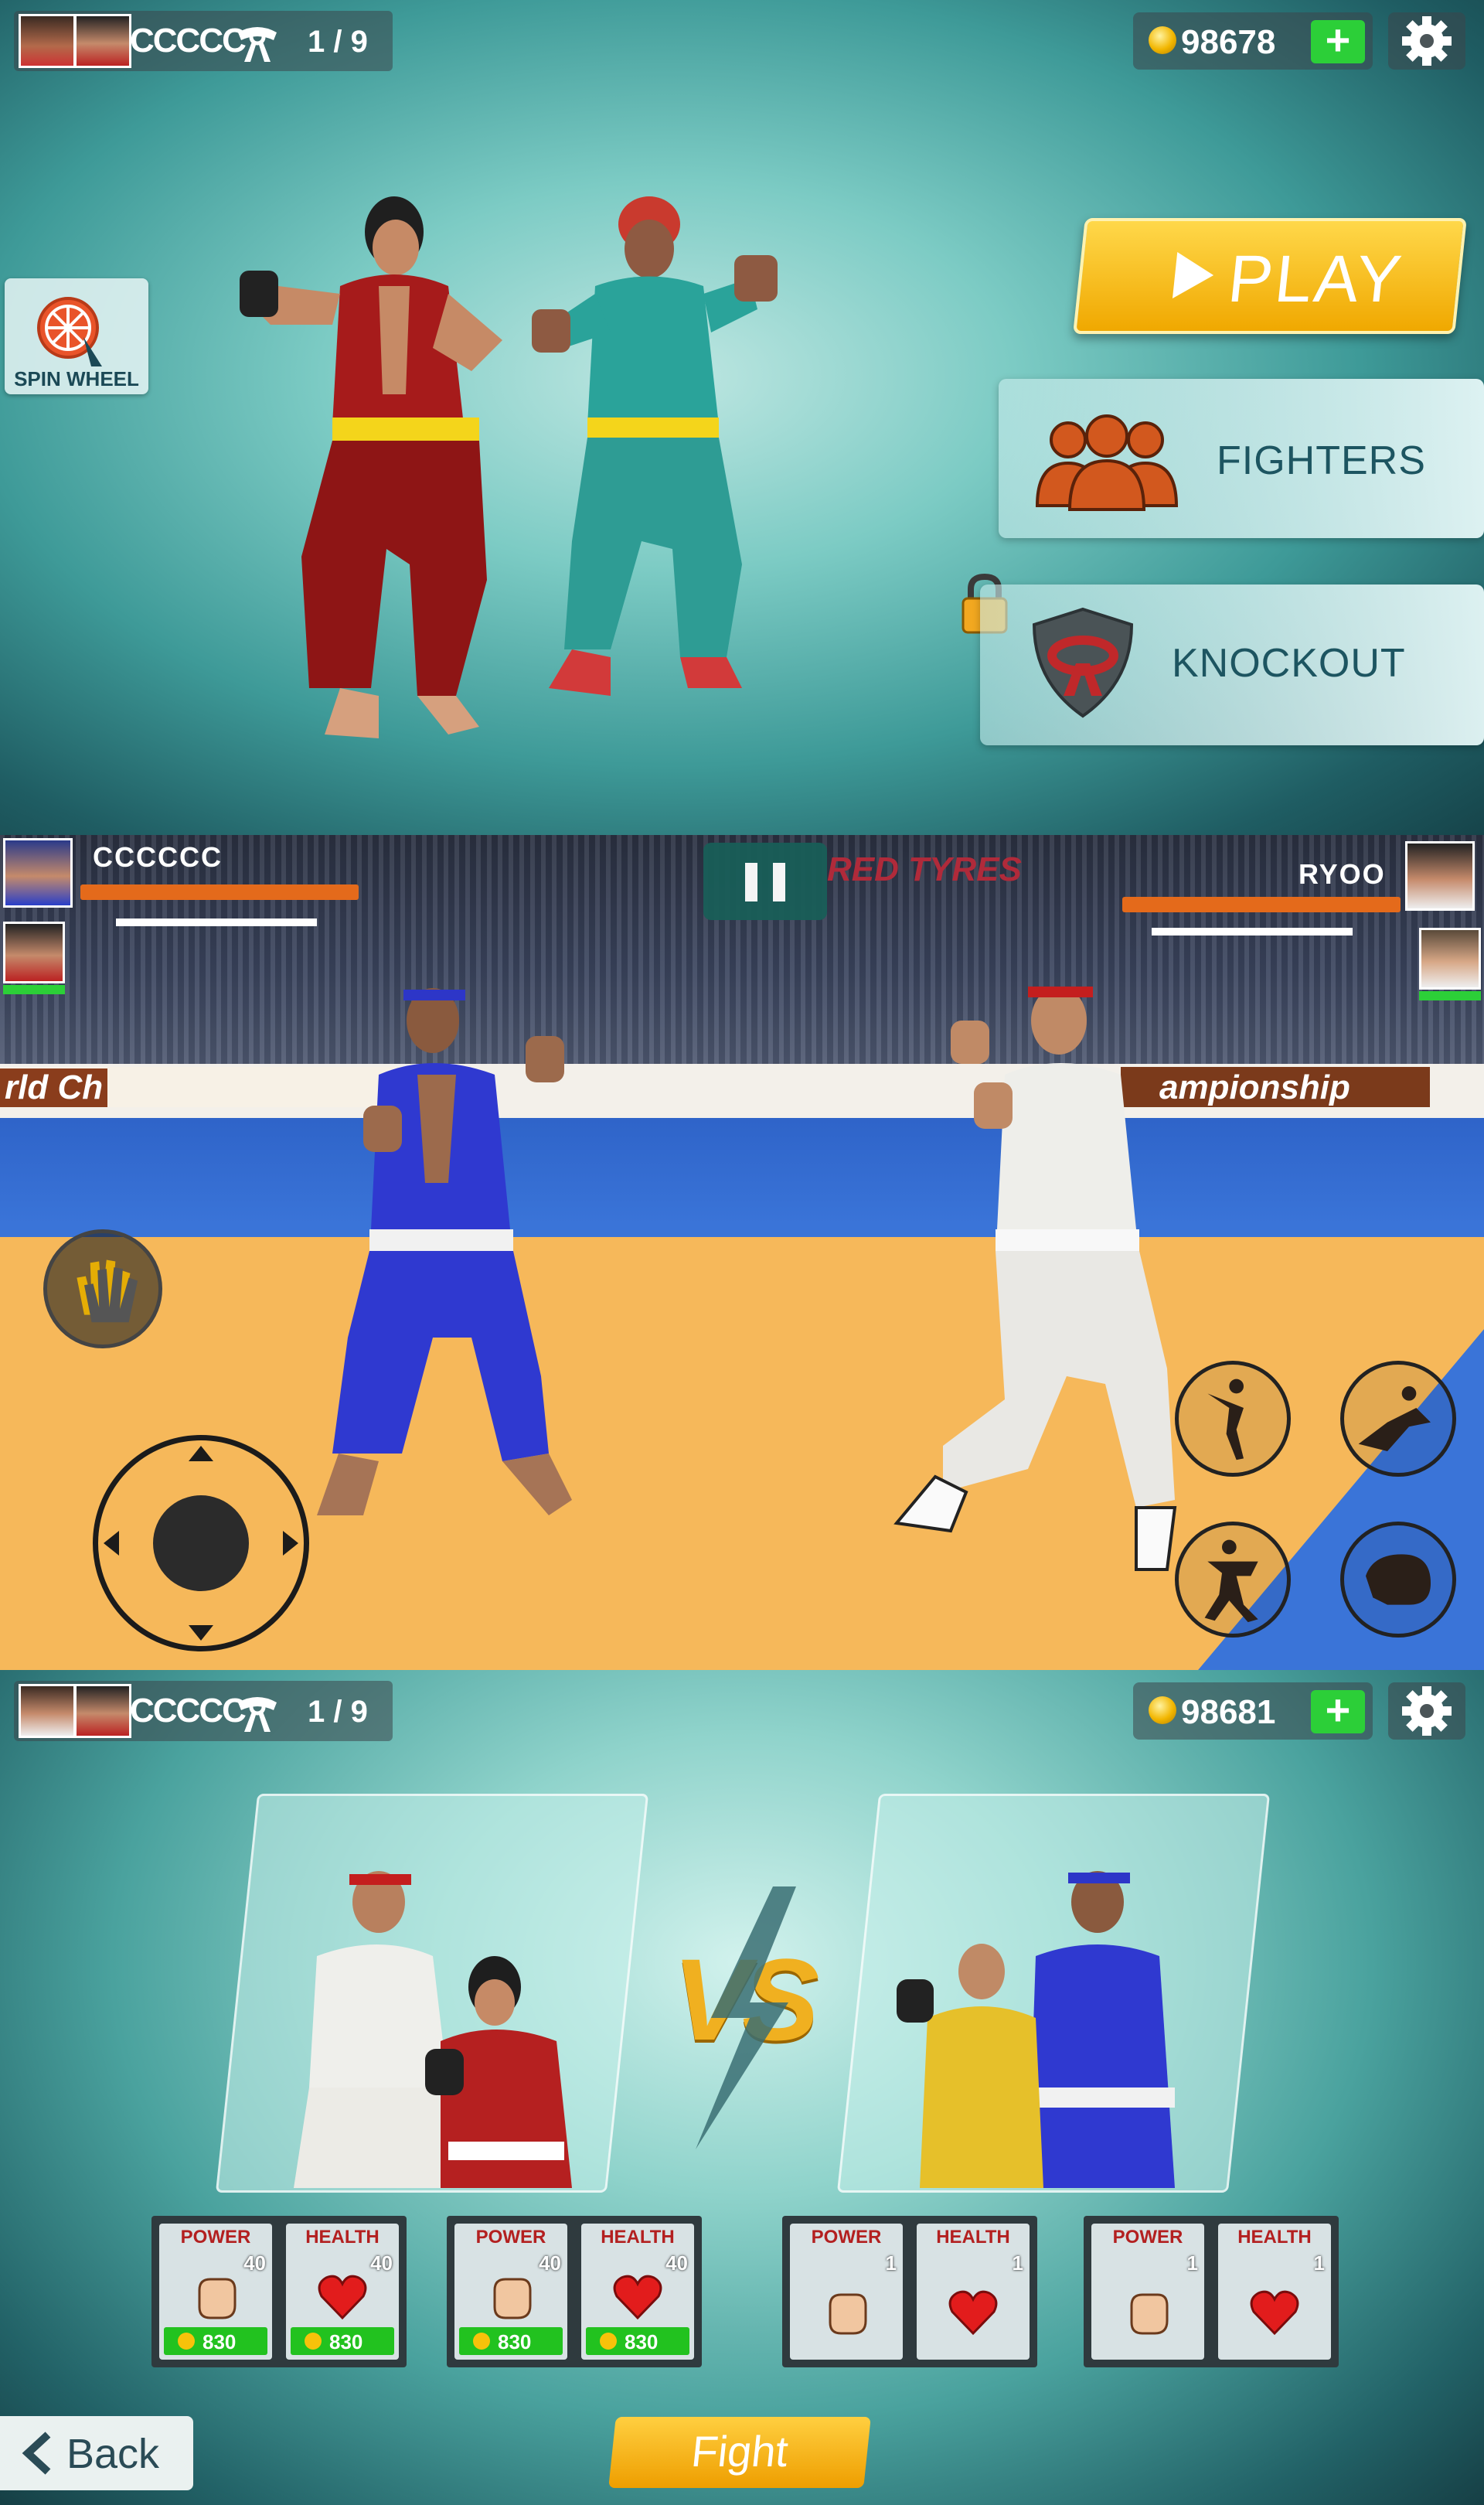 This screenshot has height=2505, width=1484. What do you see at coordinates (76, 378) in the screenshot?
I see `spin-wheel-label: SPIN WHEEL` at bounding box center [76, 378].